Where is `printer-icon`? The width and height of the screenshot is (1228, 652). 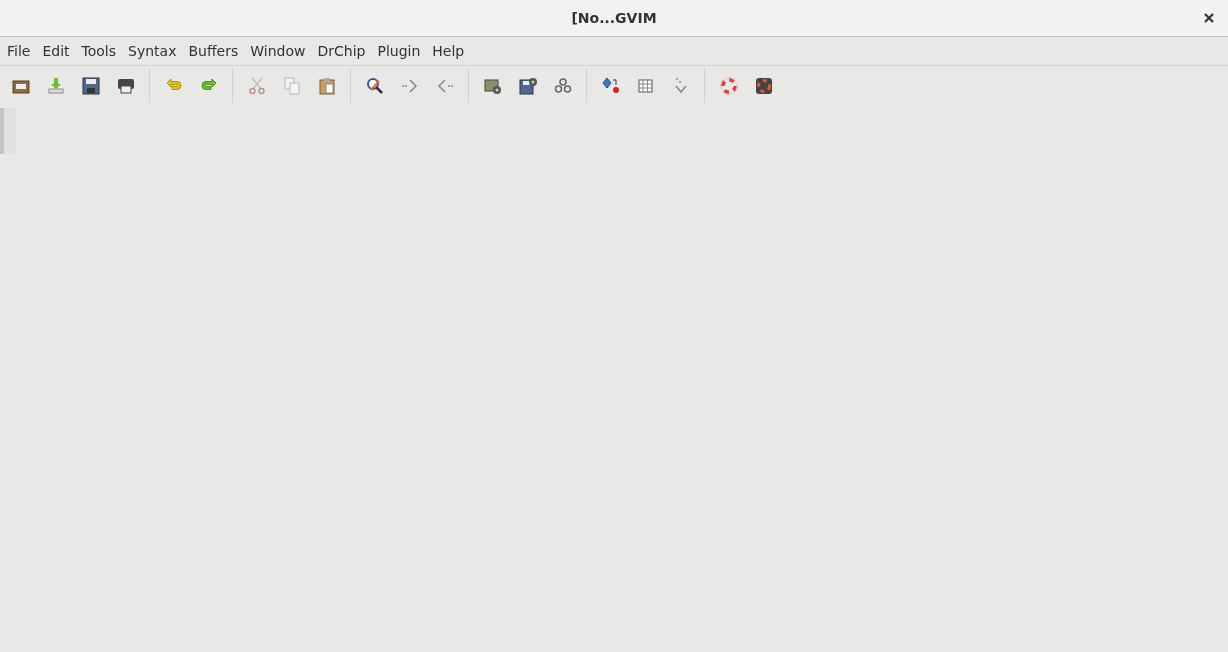
printer-icon is located at coordinates (125, 86).